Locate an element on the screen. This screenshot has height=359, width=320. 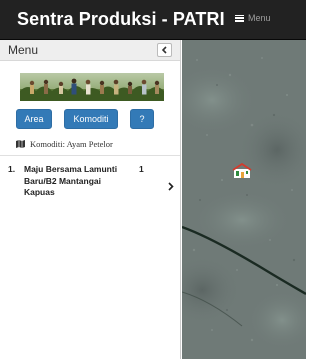
collapse-sidebar-button is located at coordinates (164, 50).